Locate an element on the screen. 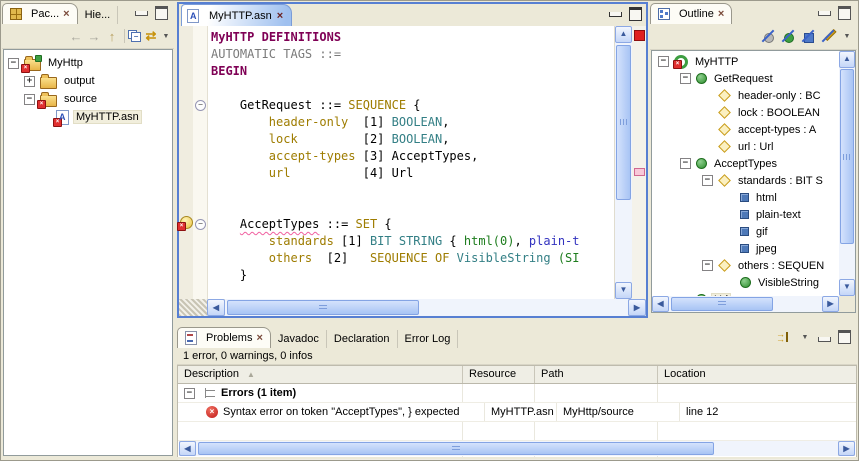 This screenshot has height=461, width=859. hide-values-icon is located at coordinates (808, 36).